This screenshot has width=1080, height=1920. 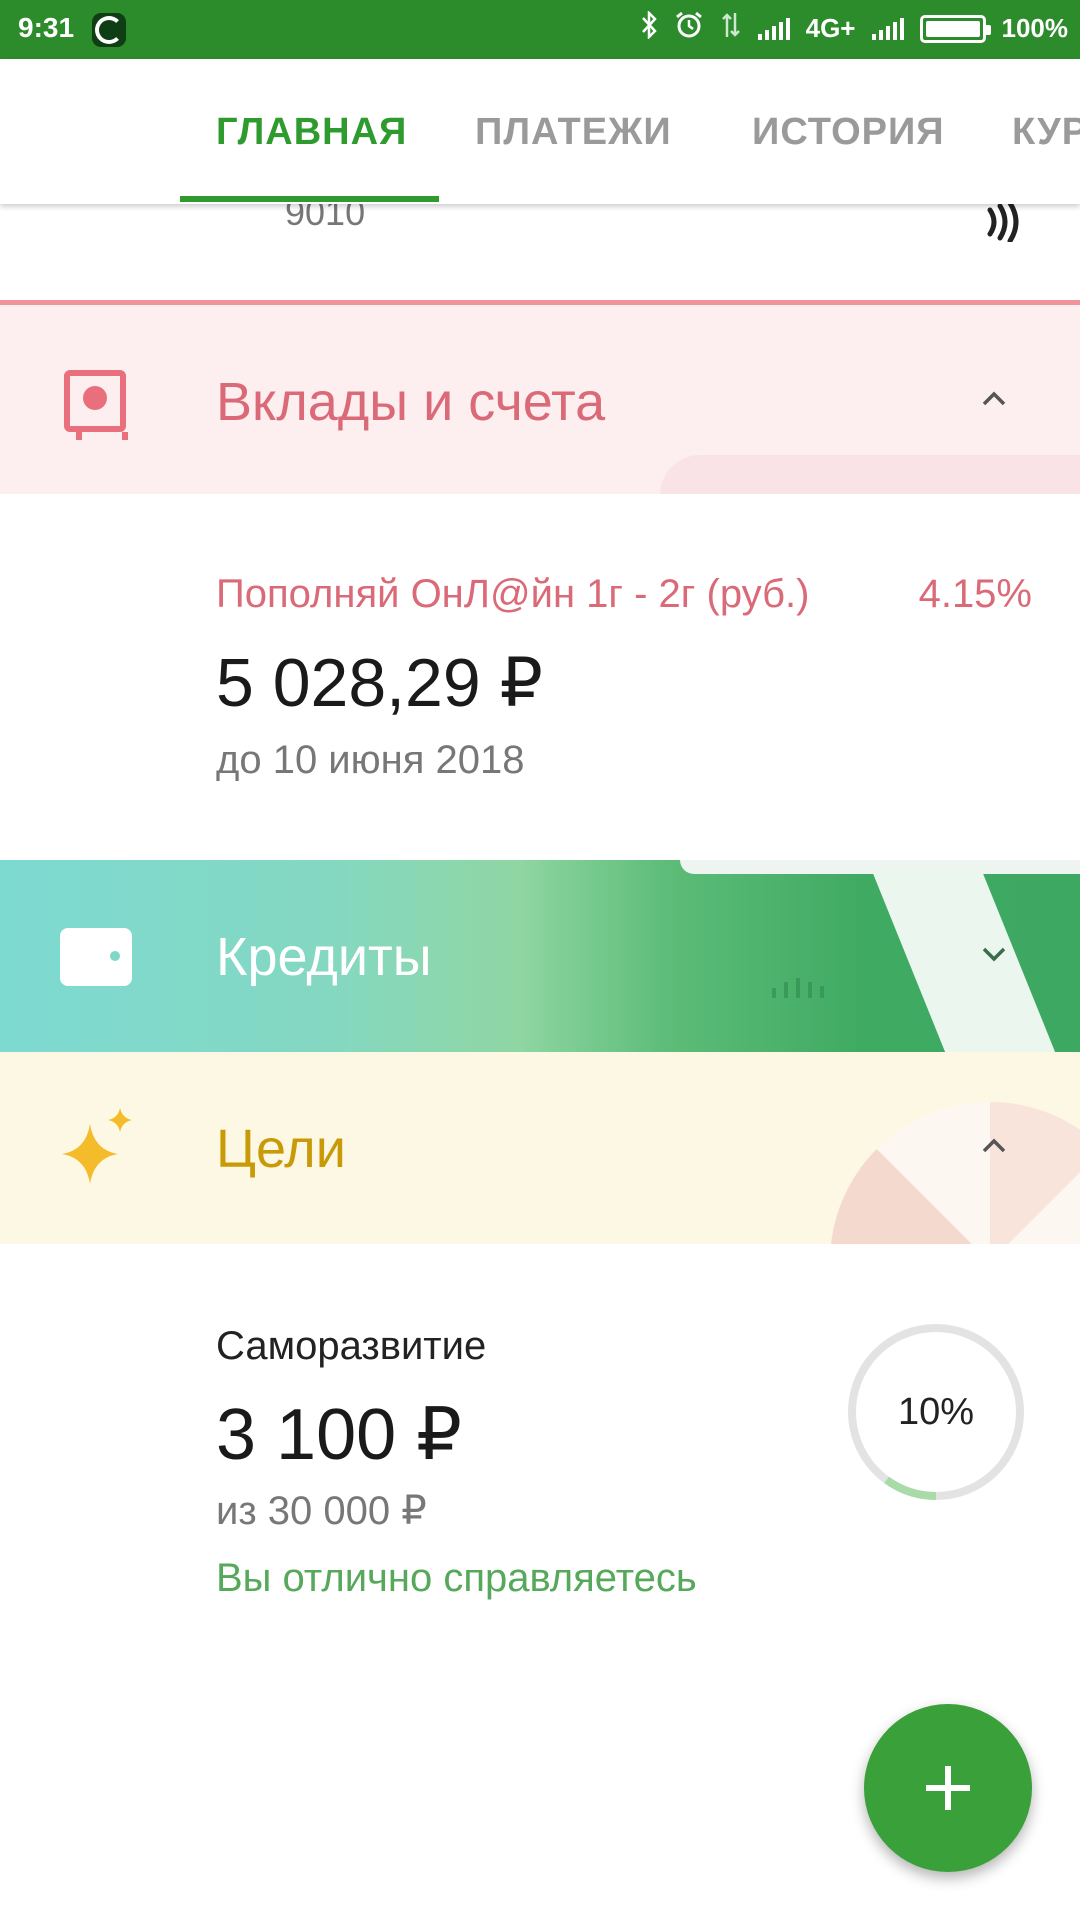 I want to click on tab-main: ГЛАВНАЯ, so click(x=311, y=132).